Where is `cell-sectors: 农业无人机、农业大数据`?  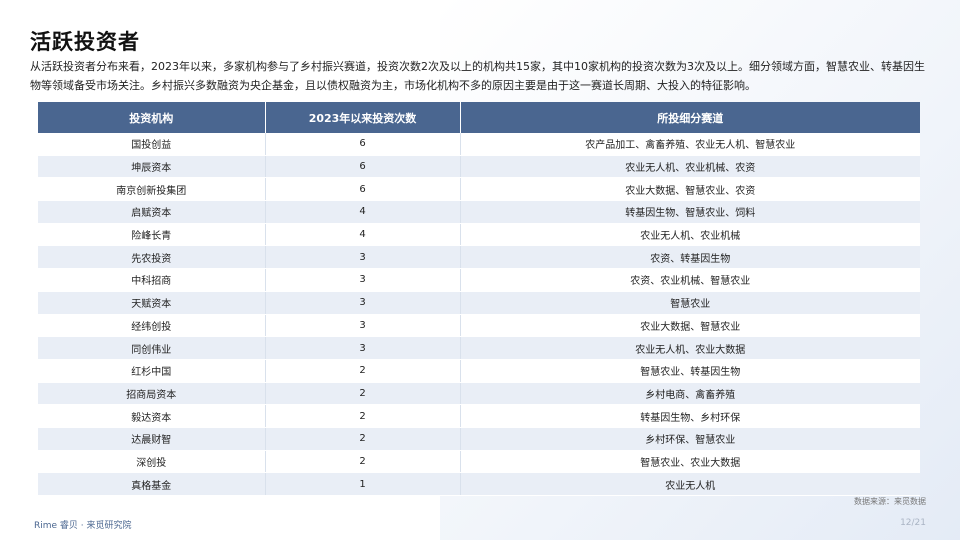
cell-sectors: 农业无人机、农业大数据 is located at coordinates (690, 348).